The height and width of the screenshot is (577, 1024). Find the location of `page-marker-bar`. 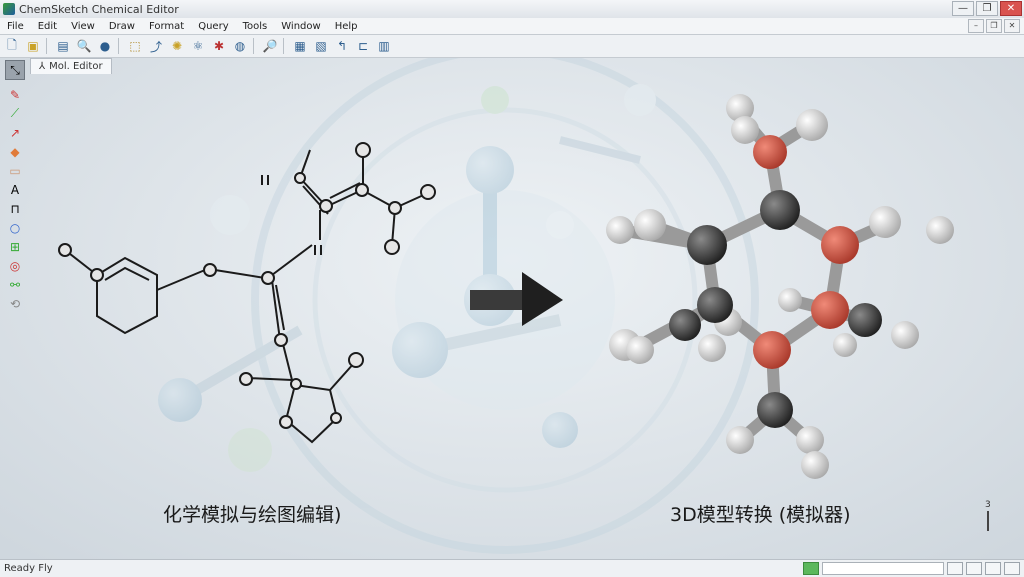

page-marker-bar is located at coordinates (988, 521).